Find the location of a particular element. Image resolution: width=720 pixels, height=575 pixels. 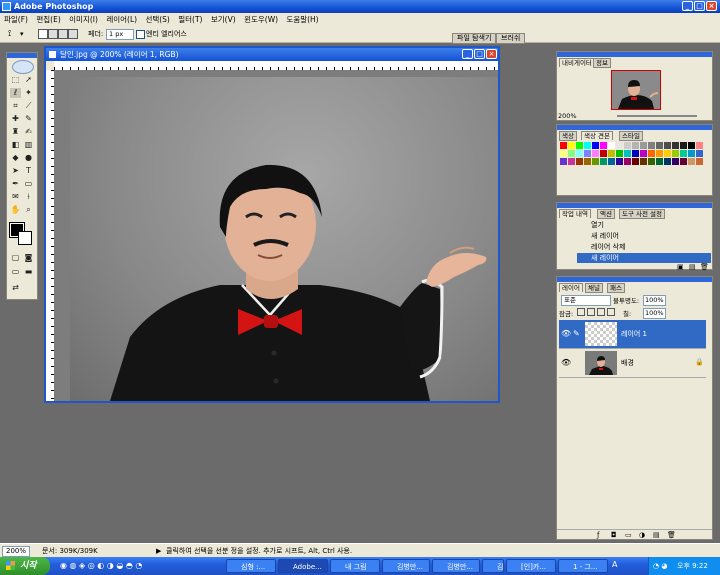

screen-mode-icon: ▭ is located at coordinates (15, 272).